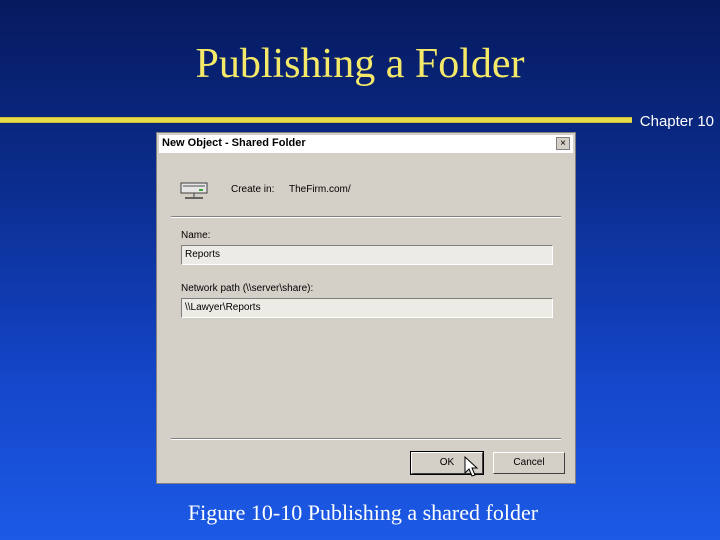 This screenshot has height=540, width=720. I want to click on dialog-titlebar: New Object - Shared Folder ×, so click(366, 144).